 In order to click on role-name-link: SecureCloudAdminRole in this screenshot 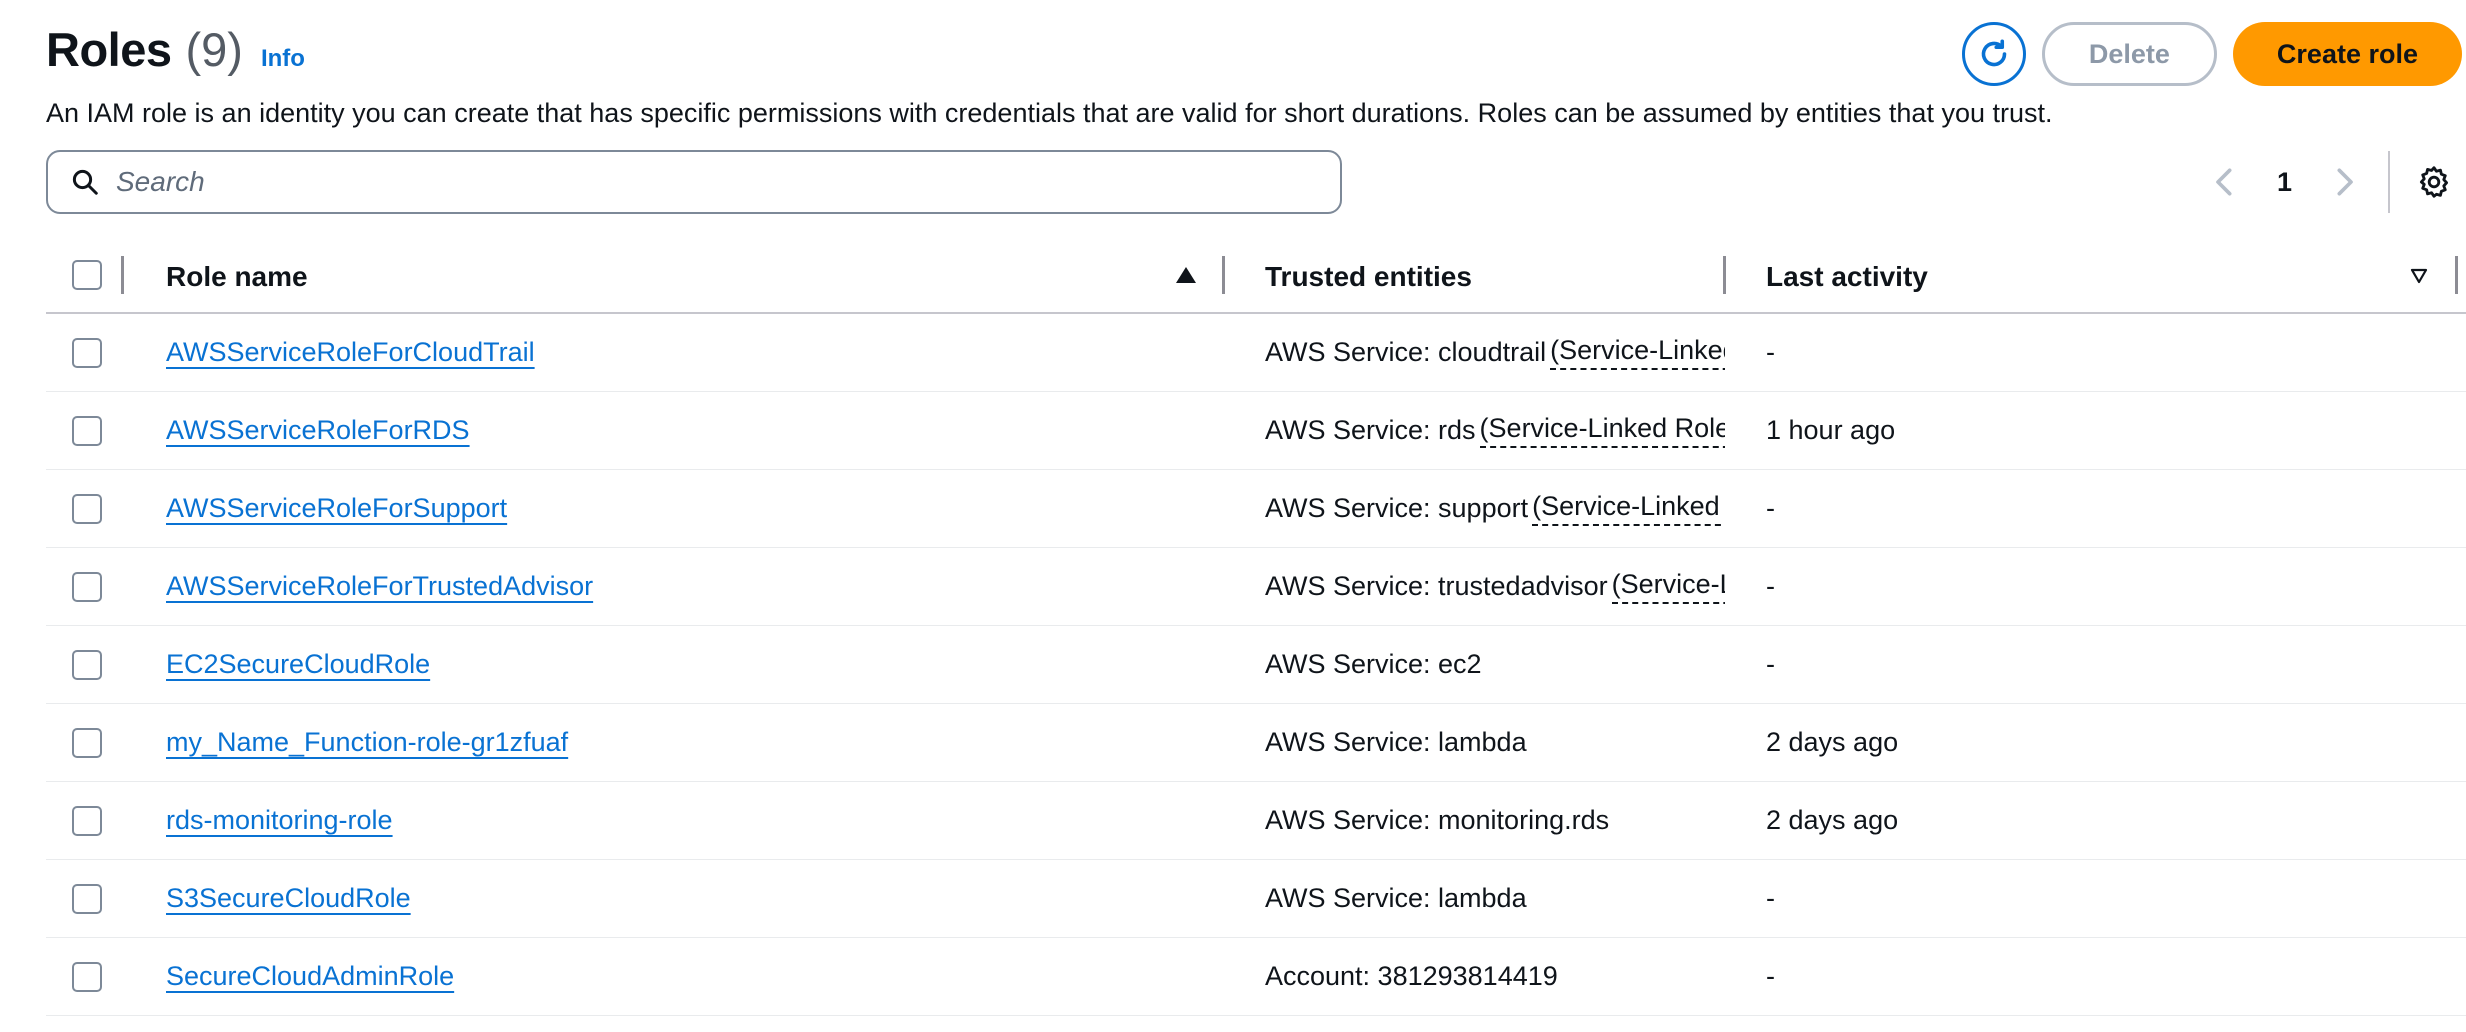, I will do `click(310, 976)`.